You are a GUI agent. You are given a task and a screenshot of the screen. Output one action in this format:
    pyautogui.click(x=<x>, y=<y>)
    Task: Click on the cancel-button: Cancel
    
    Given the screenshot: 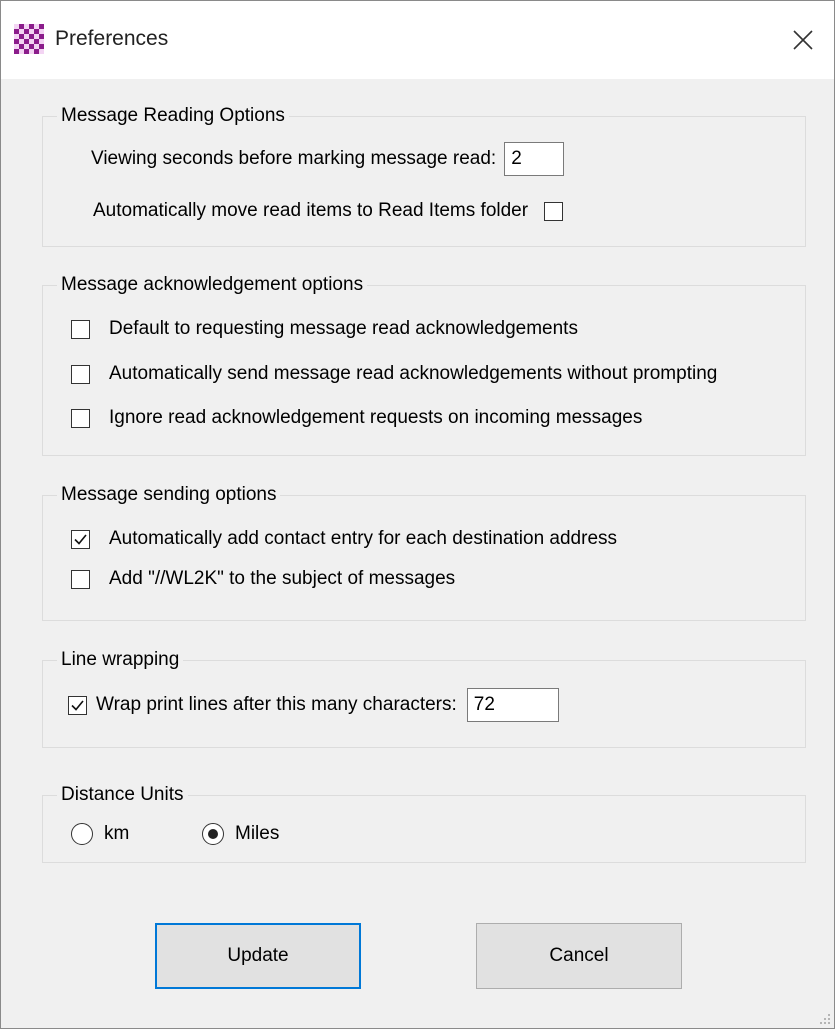 What is the action you would take?
    pyautogui.click(x=579, y=956)
    